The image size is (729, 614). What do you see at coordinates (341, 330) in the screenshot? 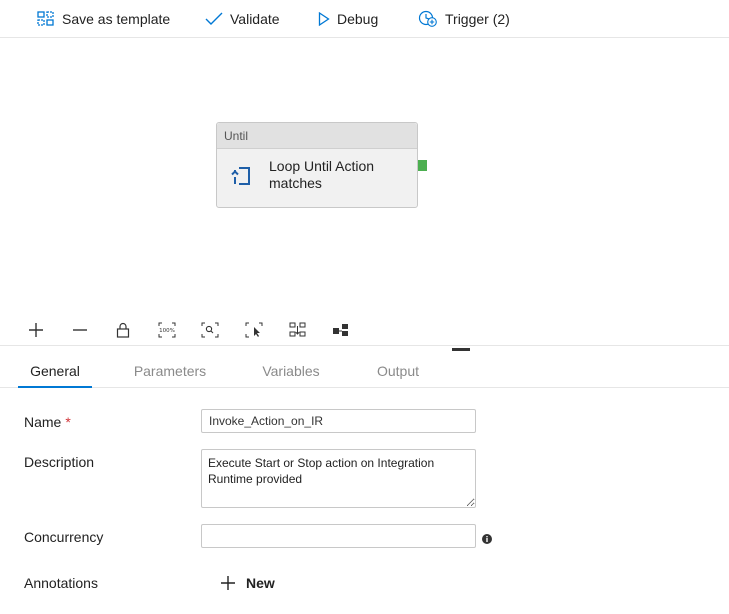
I see `layout-icon` at bounding box center [341, 330].